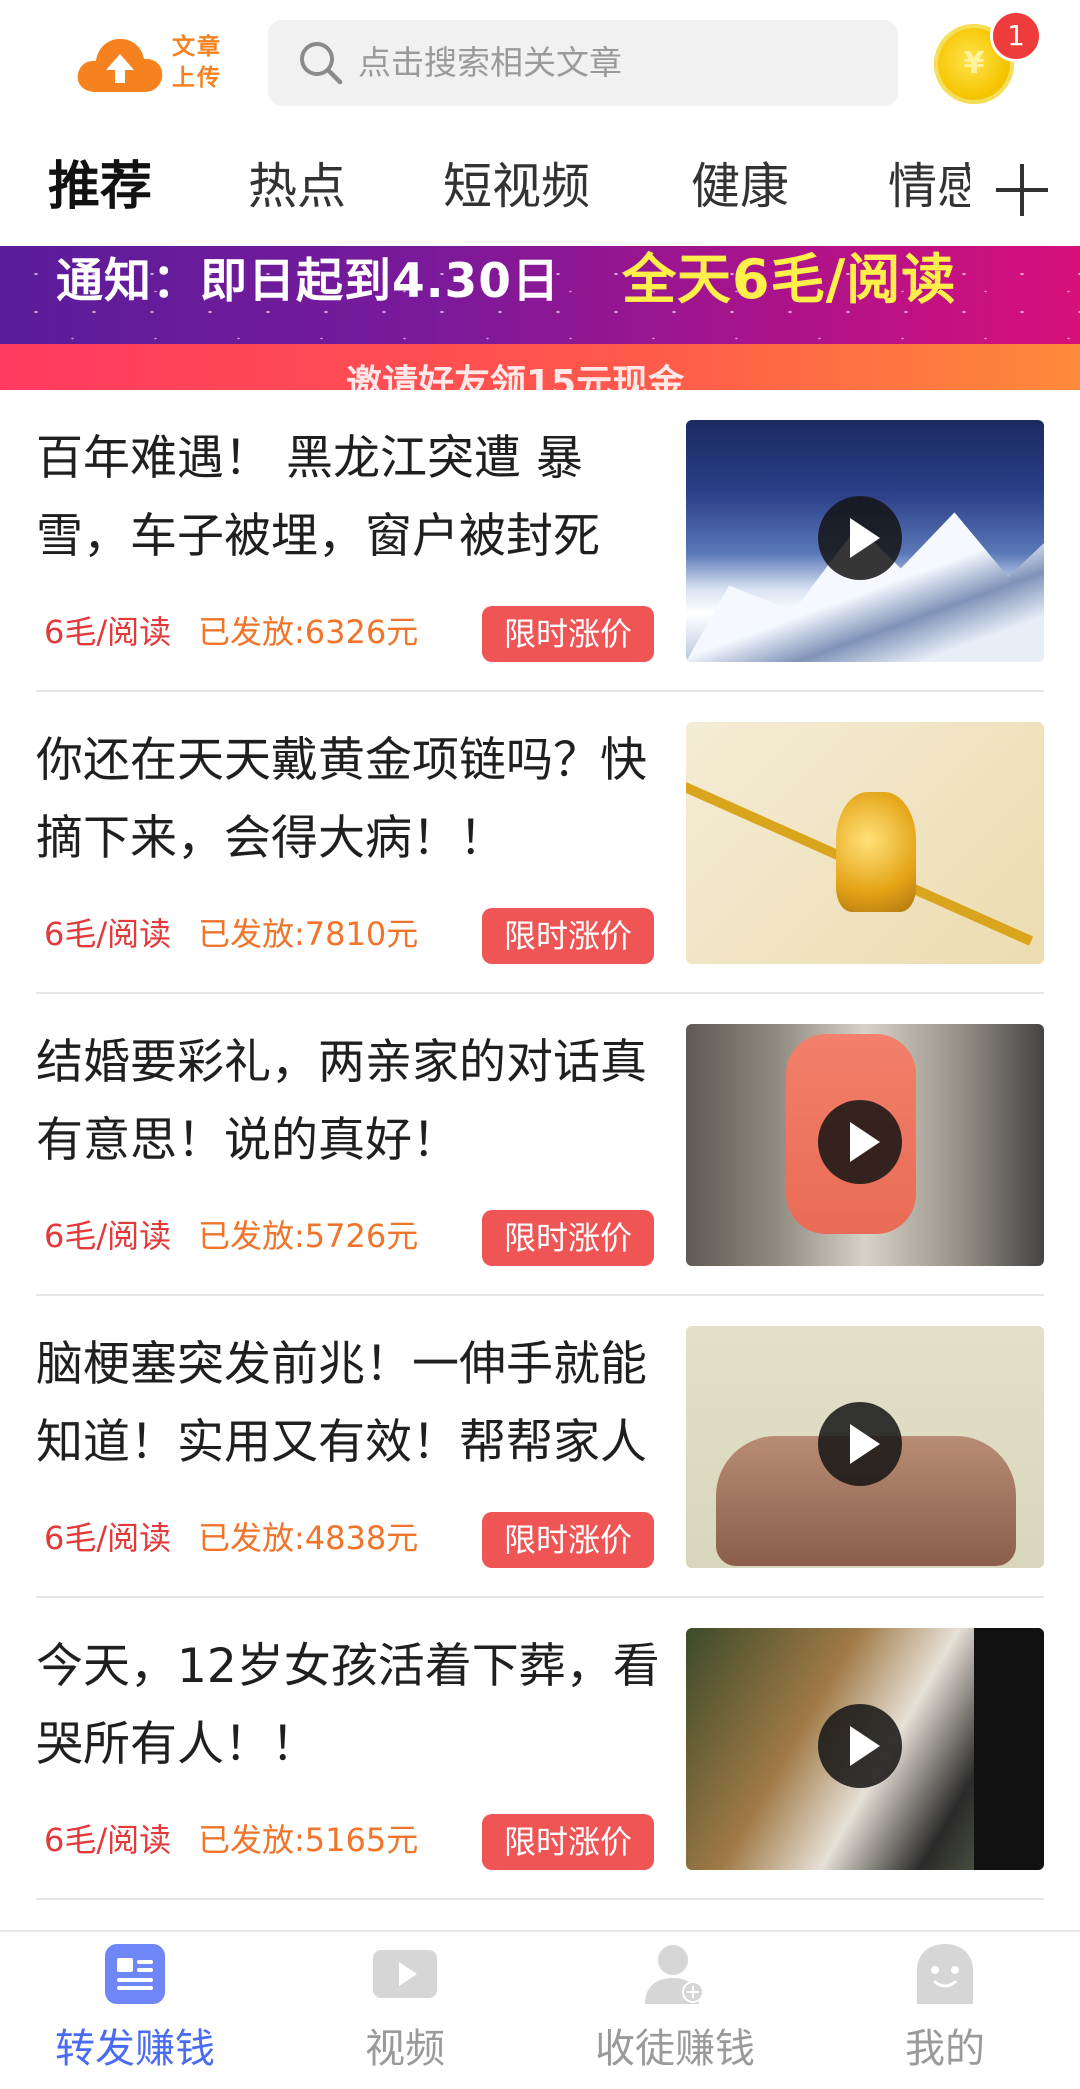 The height and width of the screenshot is (2089, 1080). Describe the element at coordinates (740, 187) in the screenshot. I see `tab-health: 健康` at that location.